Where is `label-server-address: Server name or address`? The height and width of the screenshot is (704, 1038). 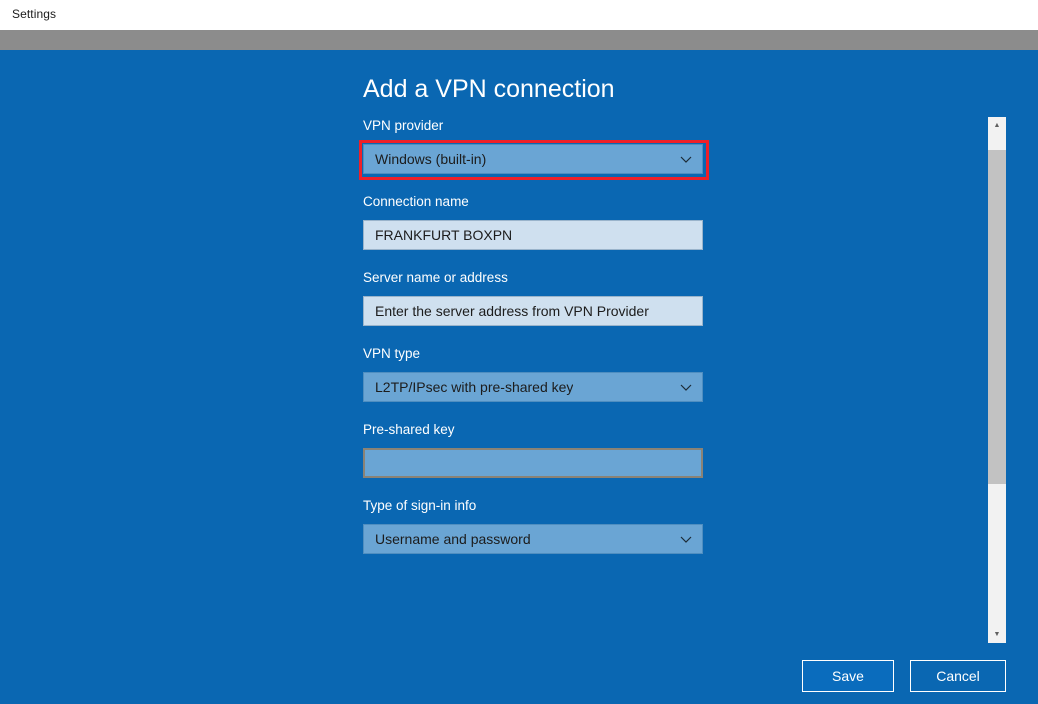
label-server-address: Server name or address is located at coordinates (435, 277).